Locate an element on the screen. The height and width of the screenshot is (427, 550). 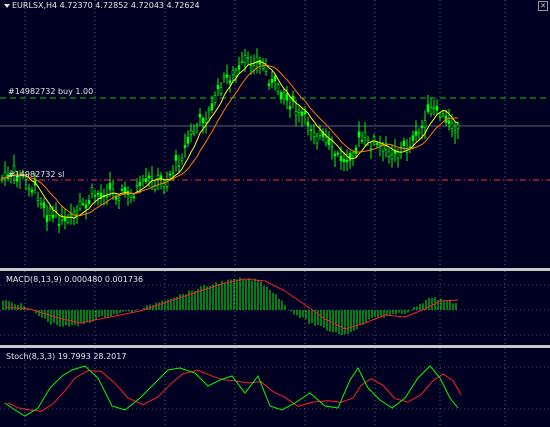
stochastic-main-line is located at coordinates (231, 391).